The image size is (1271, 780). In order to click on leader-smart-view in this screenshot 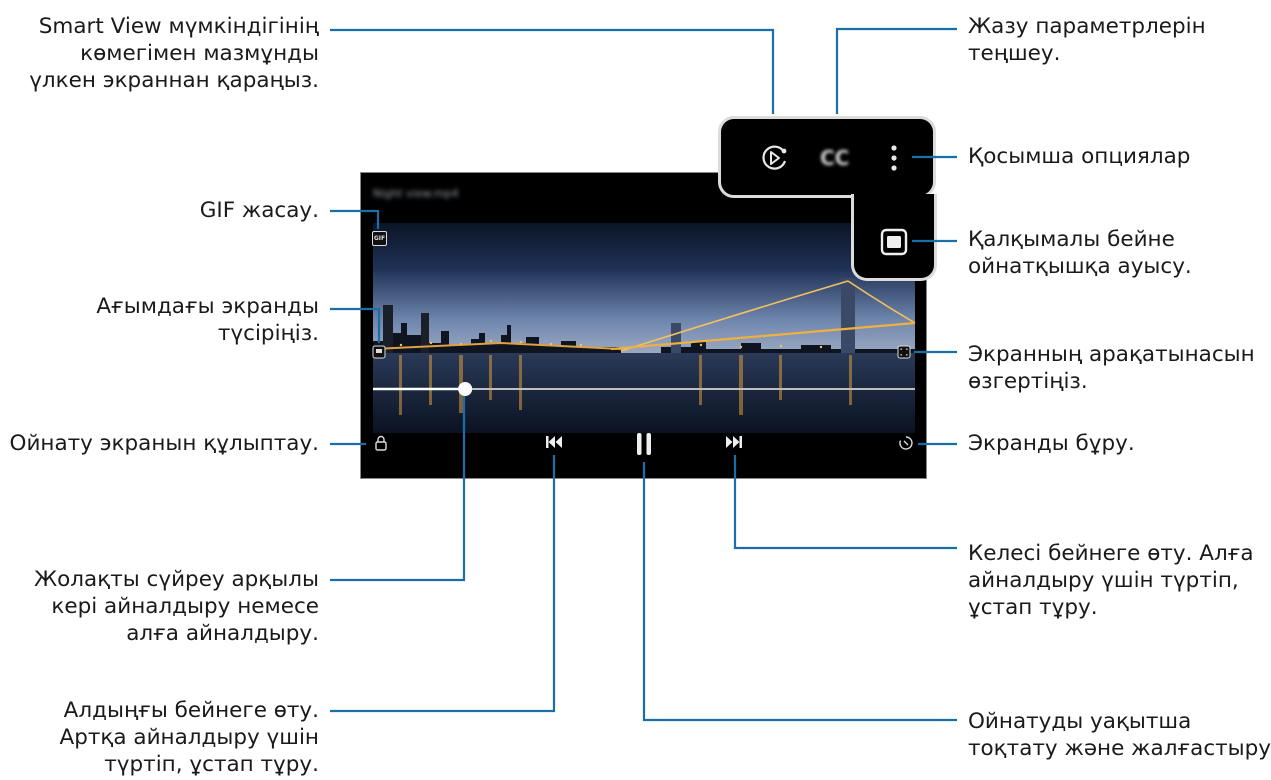, I will do `click(552, 71)`.